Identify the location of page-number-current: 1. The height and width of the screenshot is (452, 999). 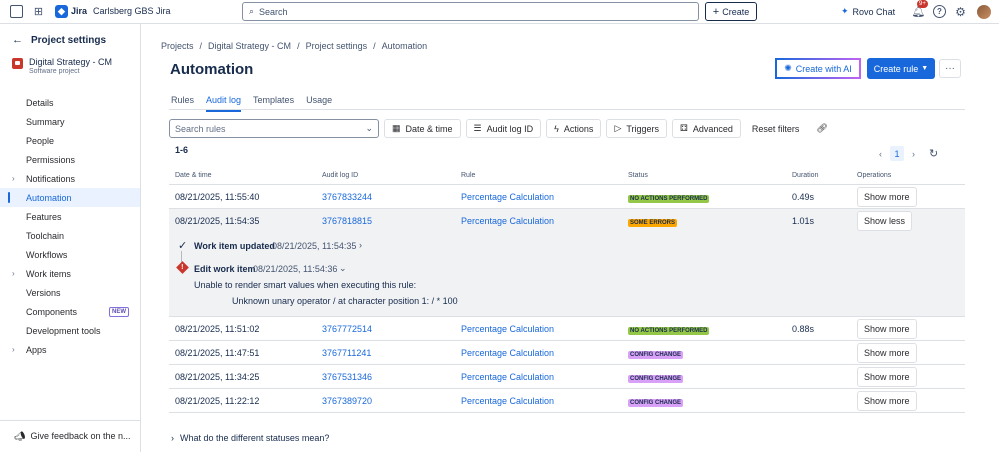
(897, 153).